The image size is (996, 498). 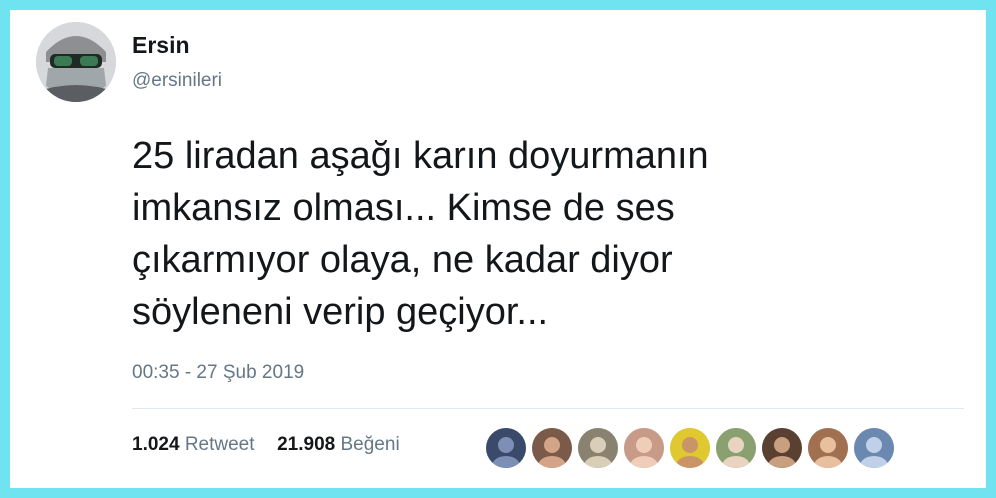 I want to click on tweet-text-line: imkansız olması... Kimse de ses, so click(x=403, y=208).